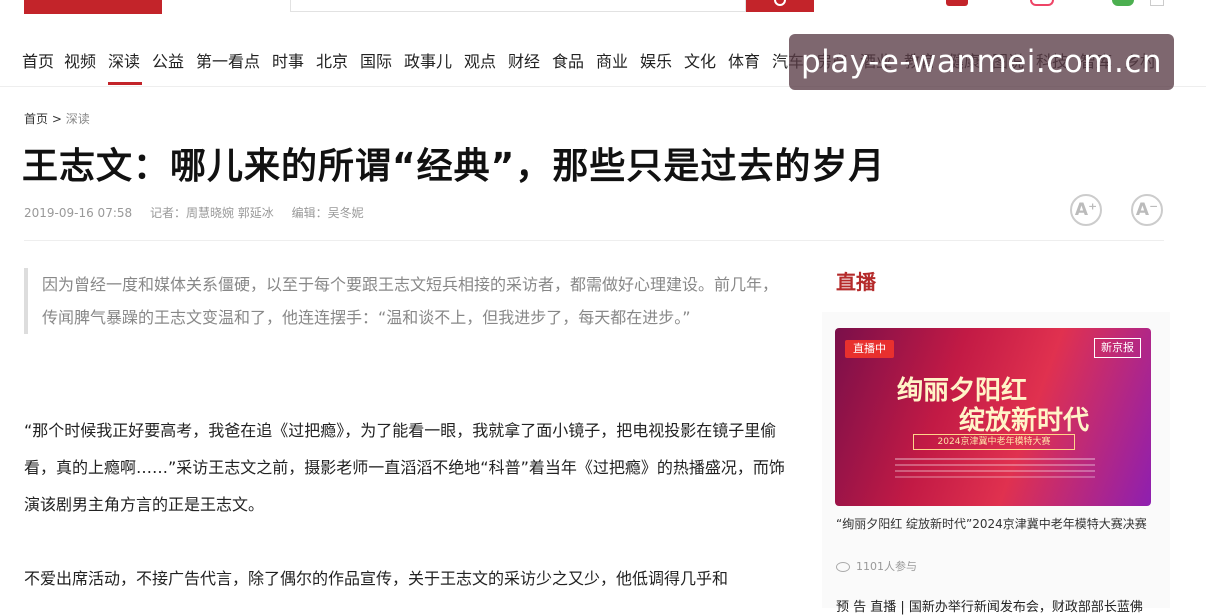 This screenshot has width=1206, height=615. Describe the element at coordinates (981, 62) in the screenshot. I see `watermark: play-e-wanmei.com.cn` at that location.